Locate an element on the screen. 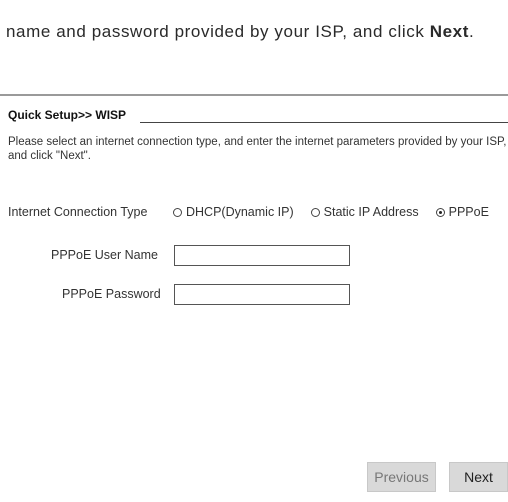  title-underline is located at coordinates (324, 122).